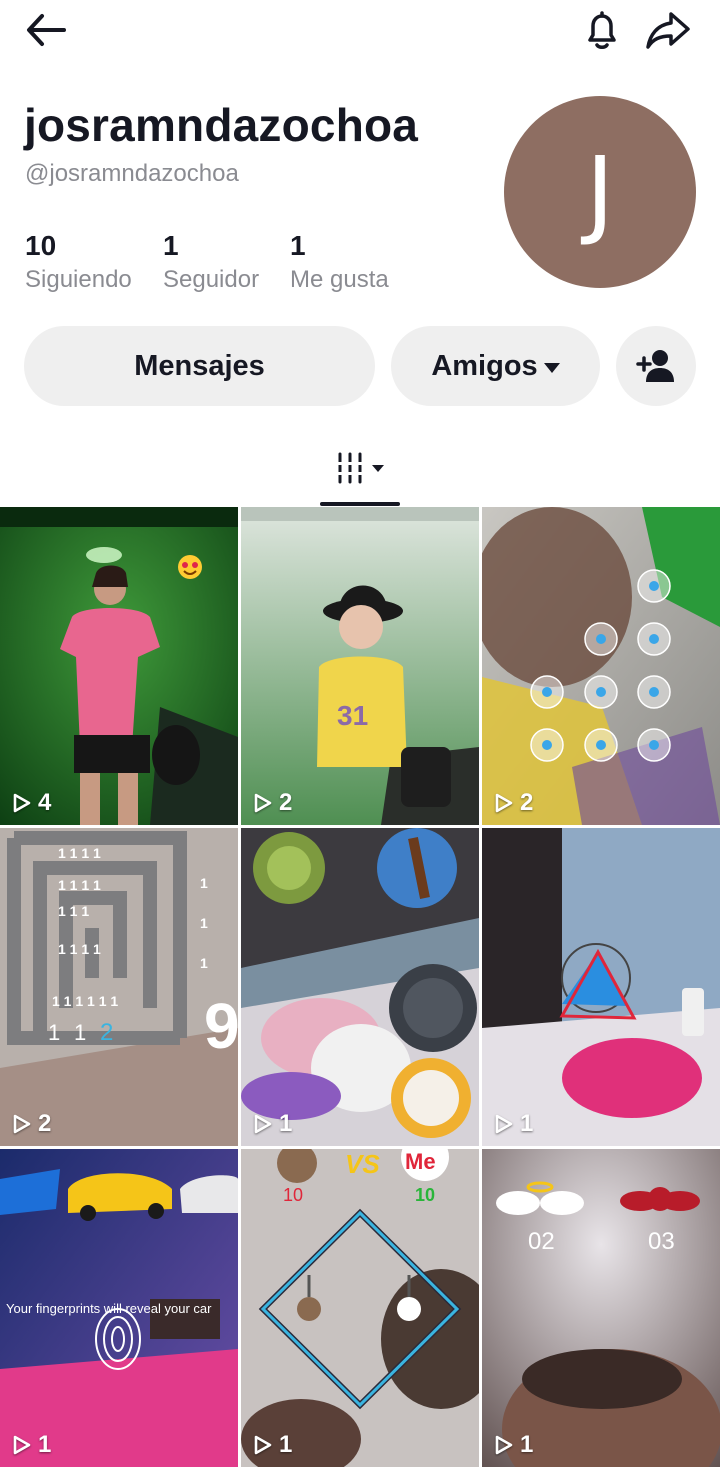 The width and height of the screenshot is (720, 1467). I want to click on stat-likes: 1 Me gusta, so click(339, 262).